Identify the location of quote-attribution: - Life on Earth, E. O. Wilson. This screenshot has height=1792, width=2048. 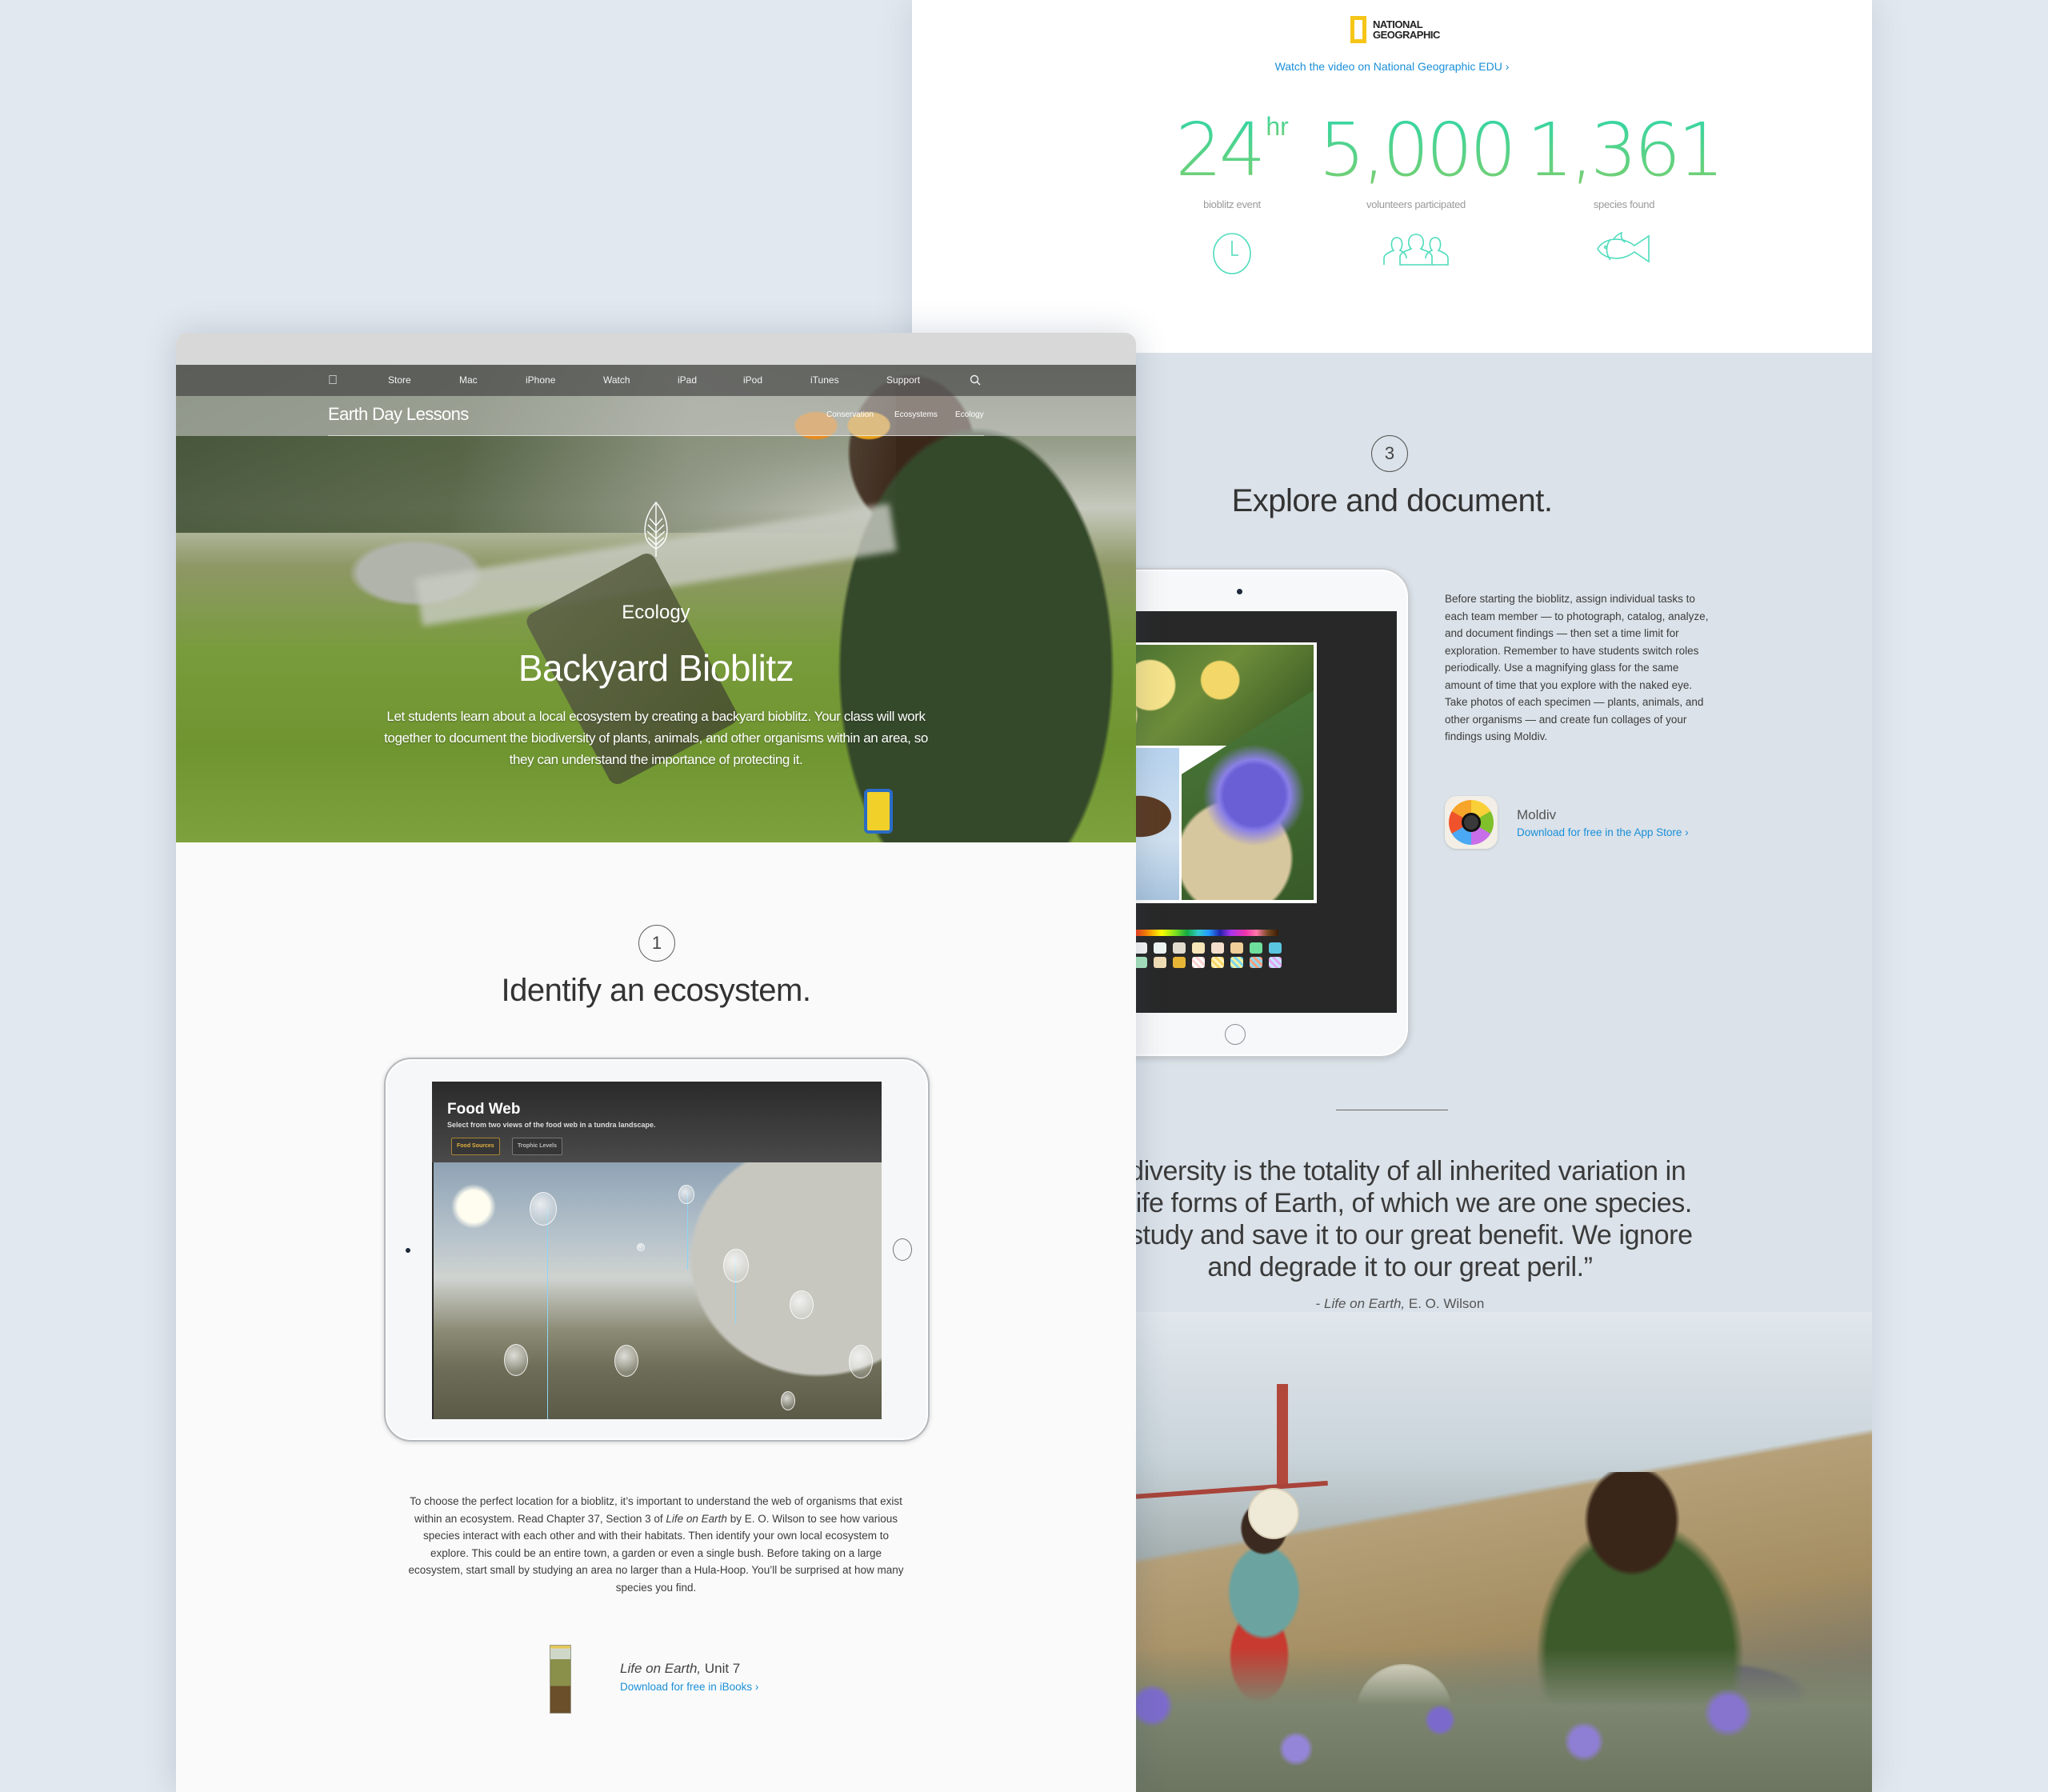
(1400, 1304).